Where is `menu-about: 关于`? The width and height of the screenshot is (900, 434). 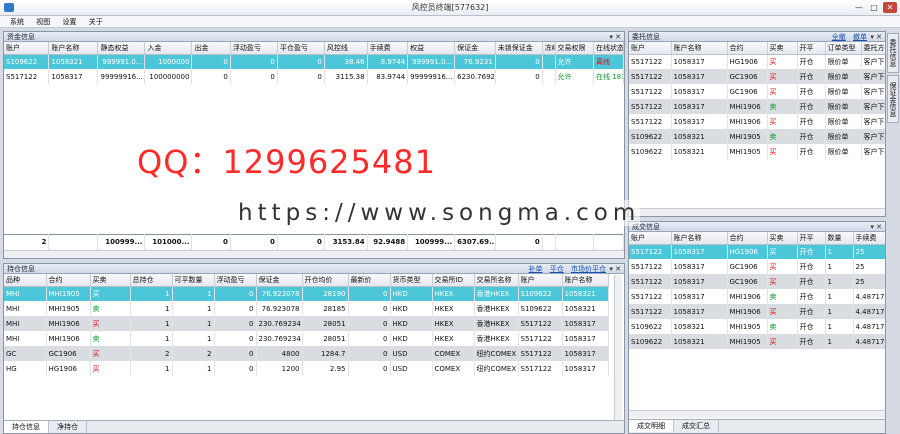
menu-about: 关于 is located at coordinates (96, 22).